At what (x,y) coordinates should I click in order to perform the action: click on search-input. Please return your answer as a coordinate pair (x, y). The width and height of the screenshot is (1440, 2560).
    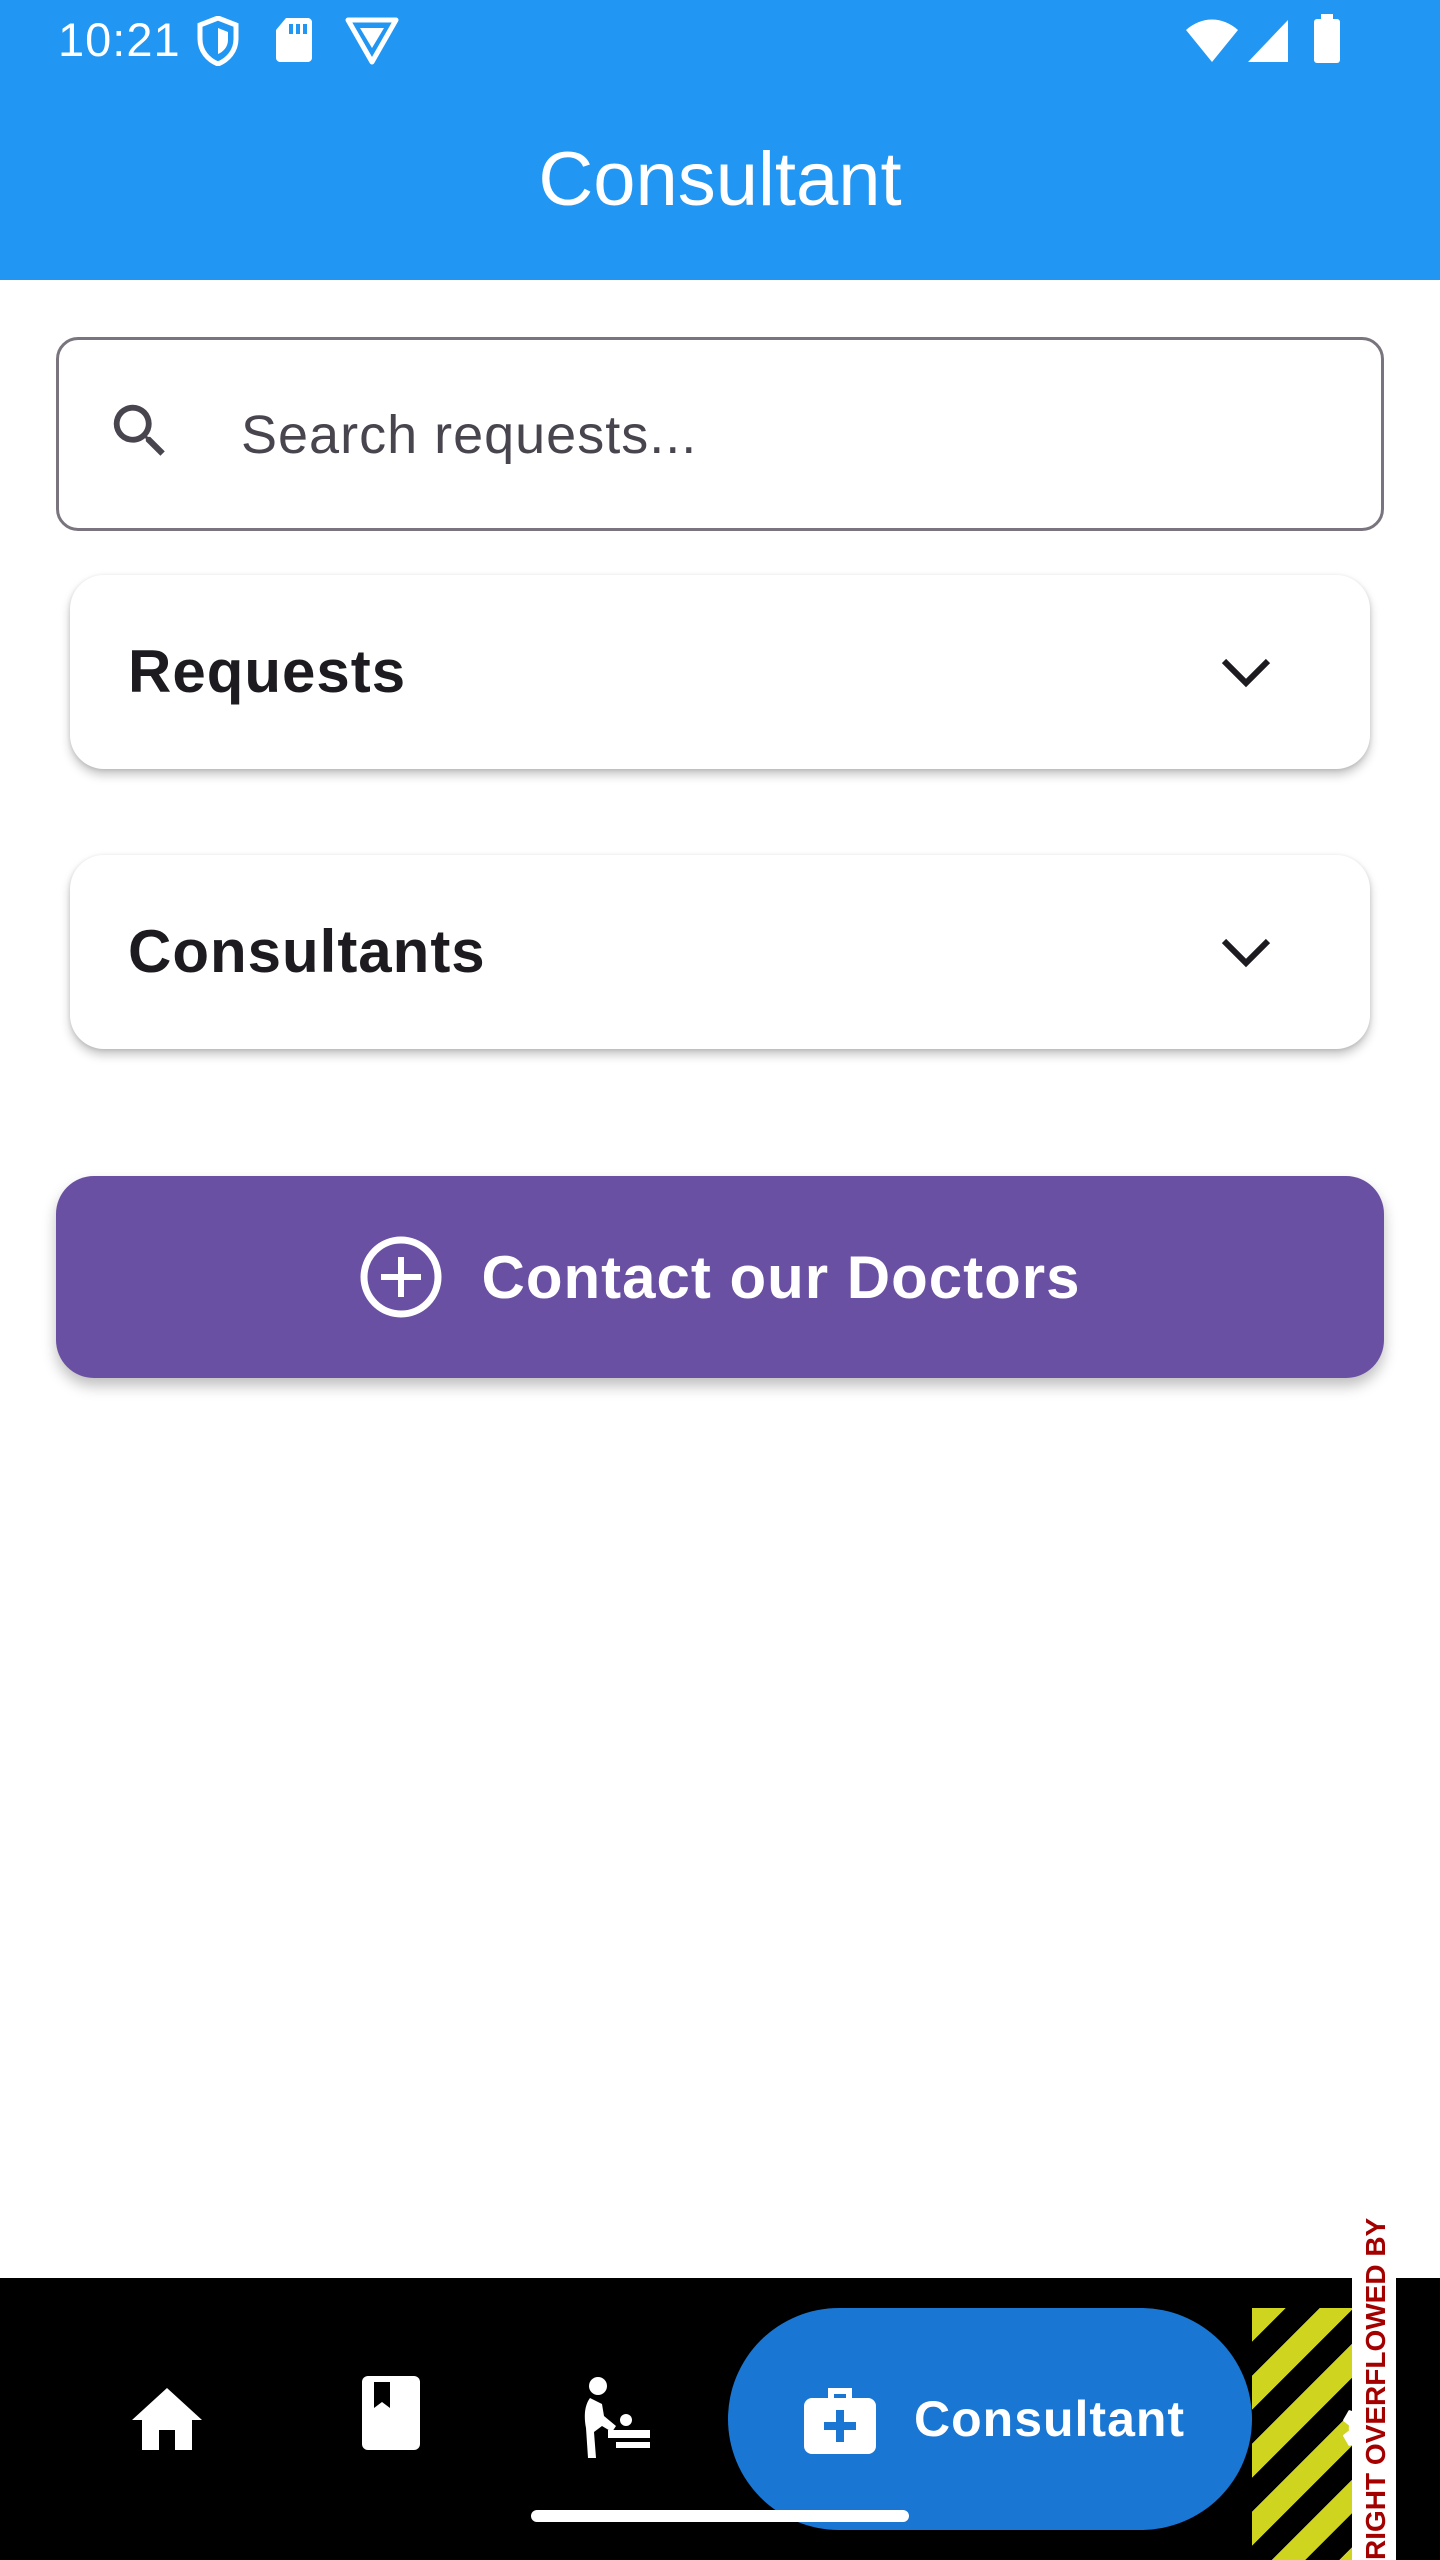
    Looking at the image, I should click on (789, 435).